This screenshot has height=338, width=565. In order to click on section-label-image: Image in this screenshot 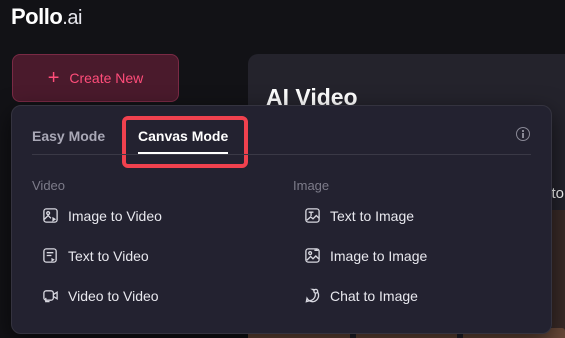, I will do `click(311, 185)`.